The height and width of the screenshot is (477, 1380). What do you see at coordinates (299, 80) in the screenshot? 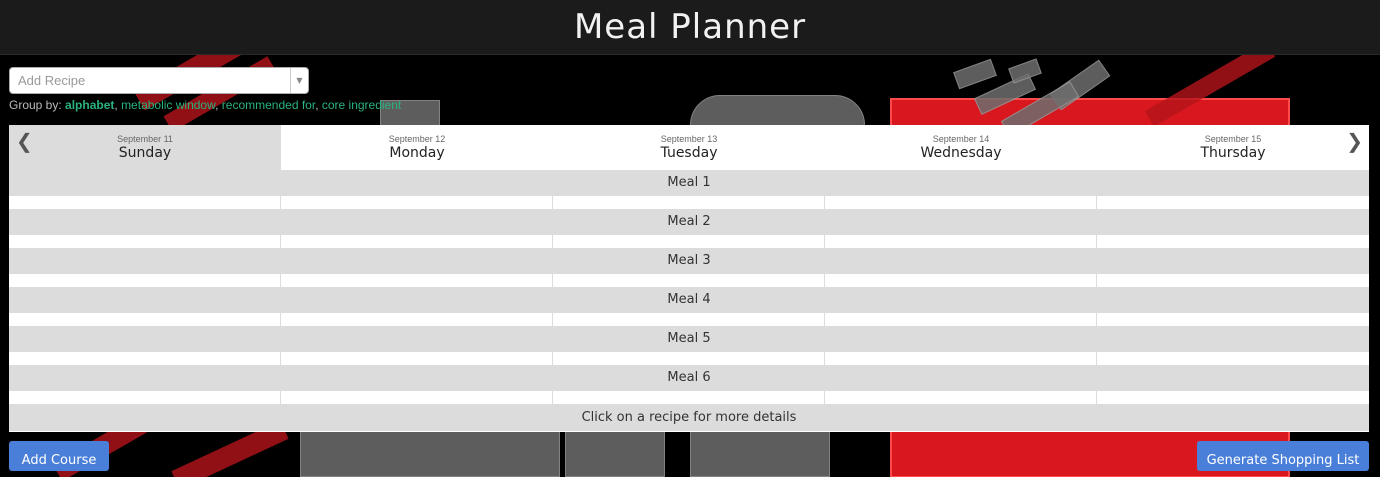
I see `triangle-down-icon: ▼` at bounding box center [299, 80].